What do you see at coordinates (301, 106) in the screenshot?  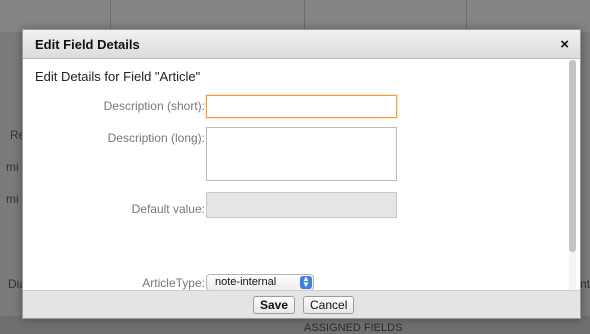 I see `description-short-input` at bounding box center [301, 106].